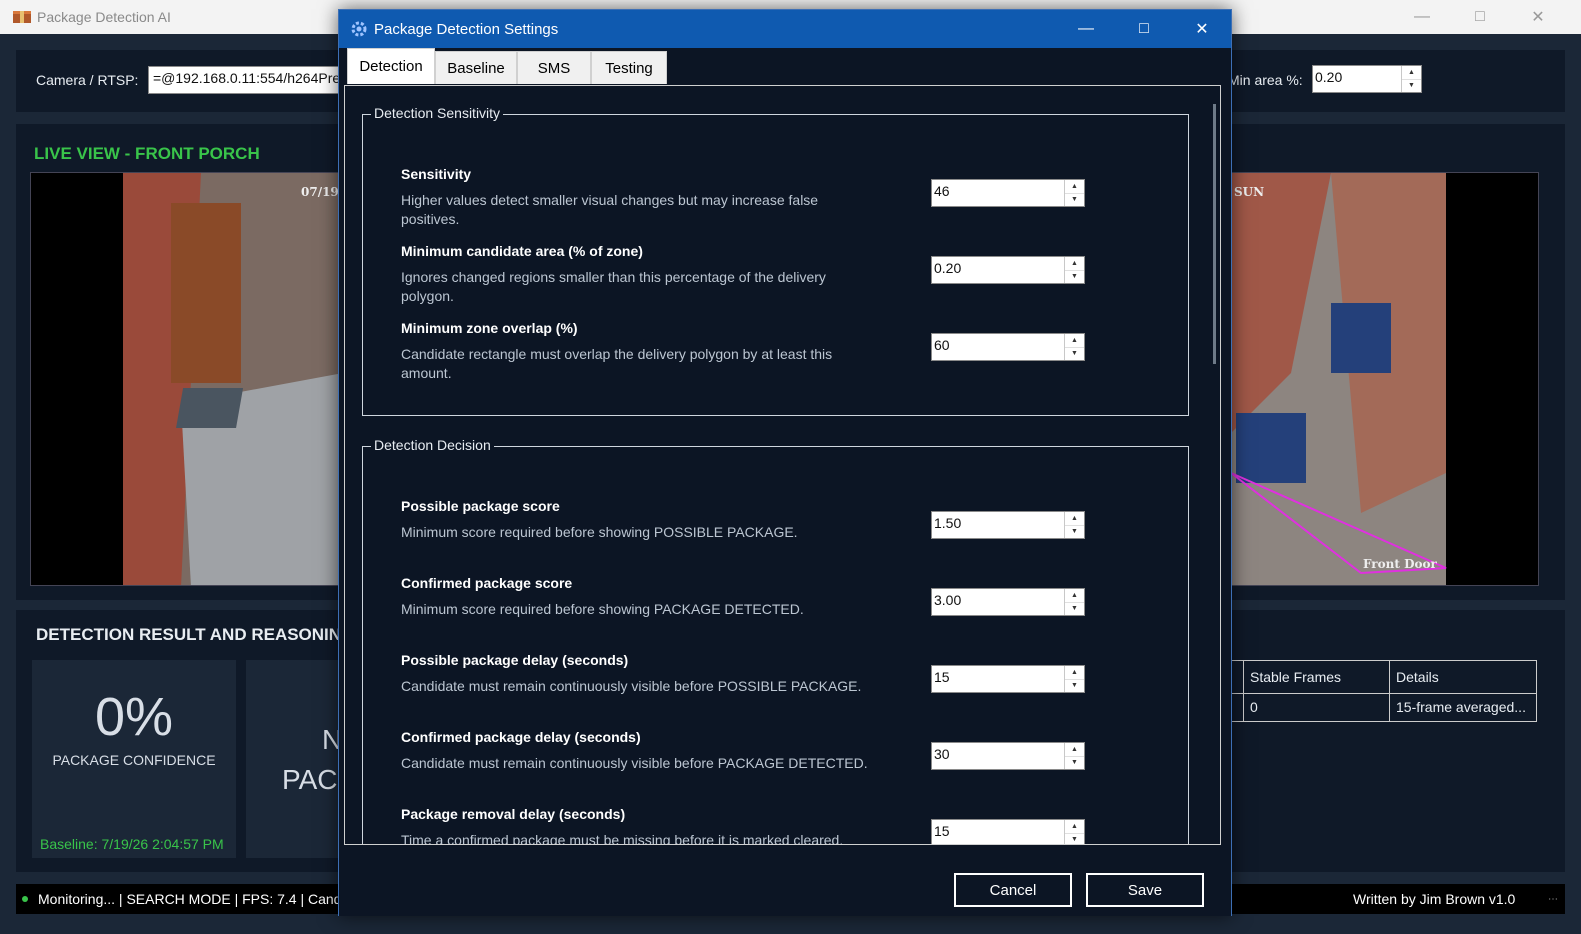  What do you see at coordinates (476, 67) in the screenshot?
I see `tab-baseline: Baseline` at bounding box center [476, 67].